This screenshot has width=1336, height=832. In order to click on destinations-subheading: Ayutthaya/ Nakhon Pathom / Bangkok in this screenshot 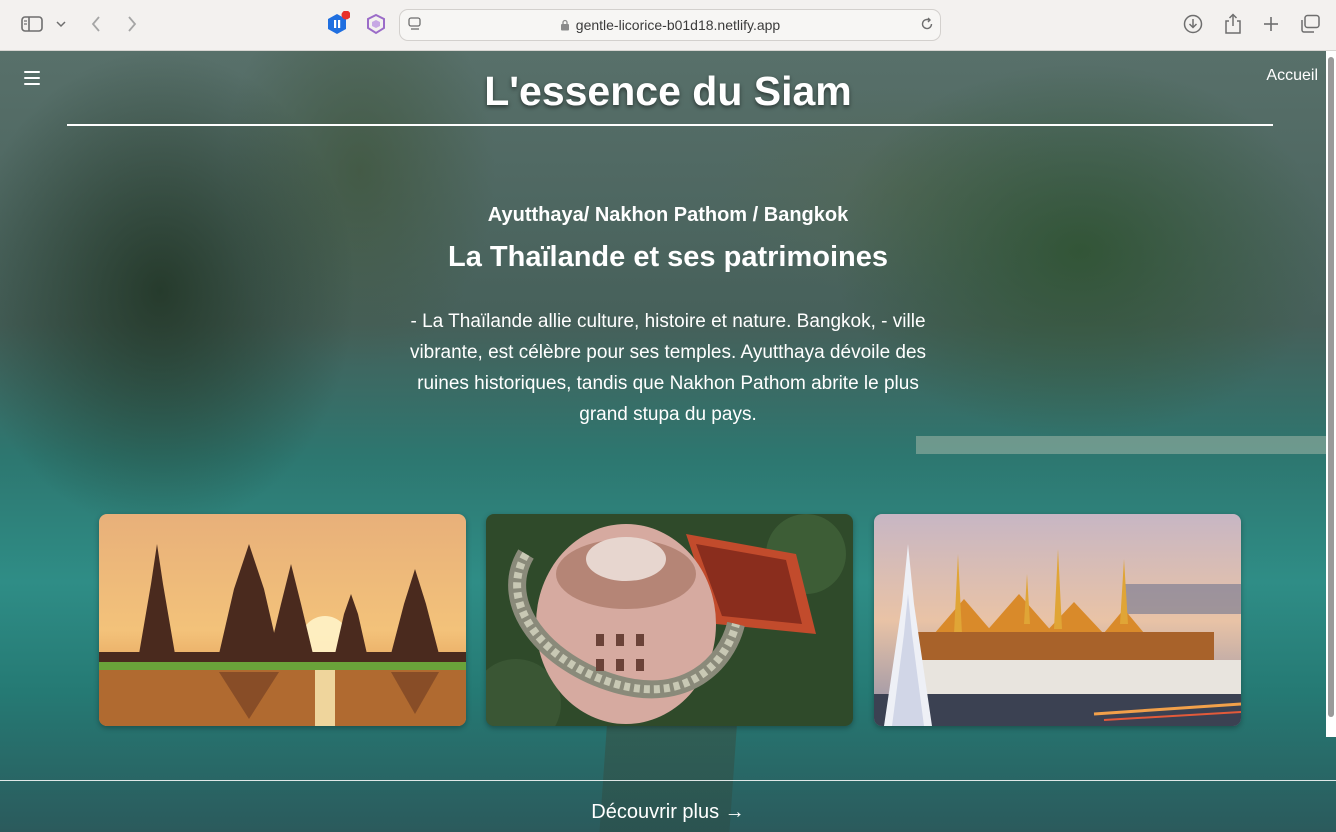, I will do `click(668, 215)`.